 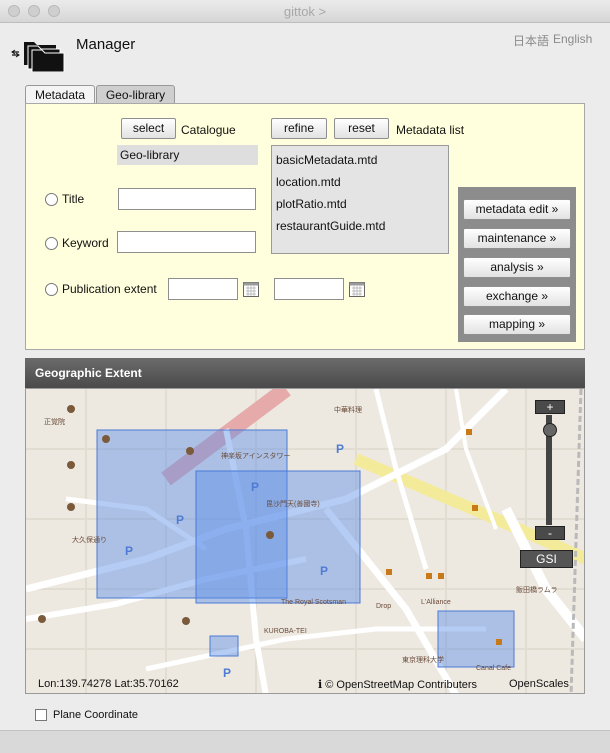 What do you see at coordinates (361, 128) in the screenshot?
I see `reset-button: reset` at bounding box center [361, 128].